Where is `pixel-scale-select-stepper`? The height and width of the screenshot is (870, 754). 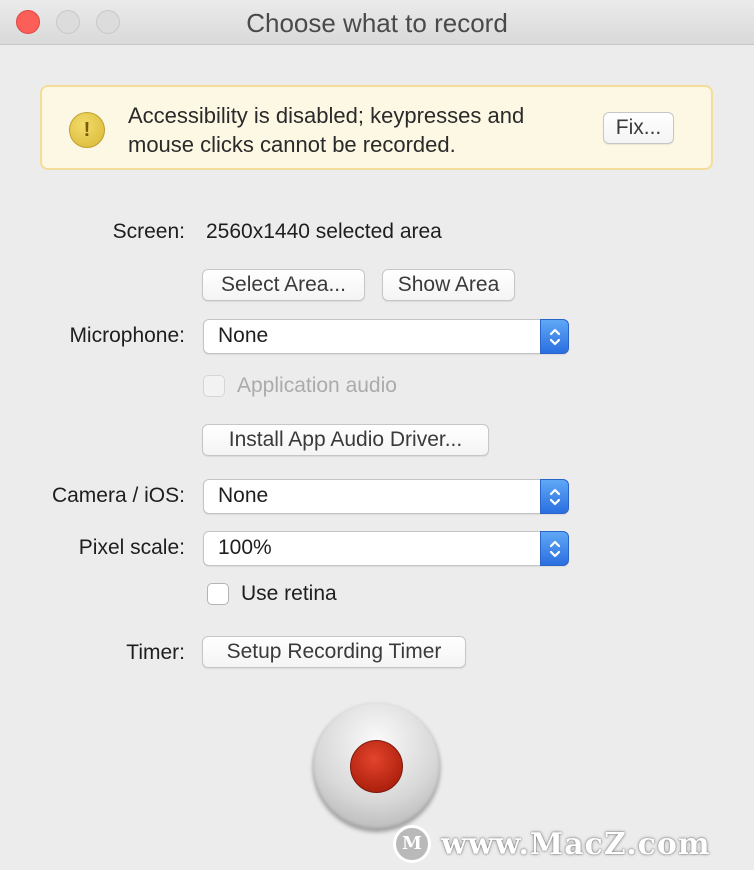
pixel-scale-select-stepper is located at coordinates (554, 548).